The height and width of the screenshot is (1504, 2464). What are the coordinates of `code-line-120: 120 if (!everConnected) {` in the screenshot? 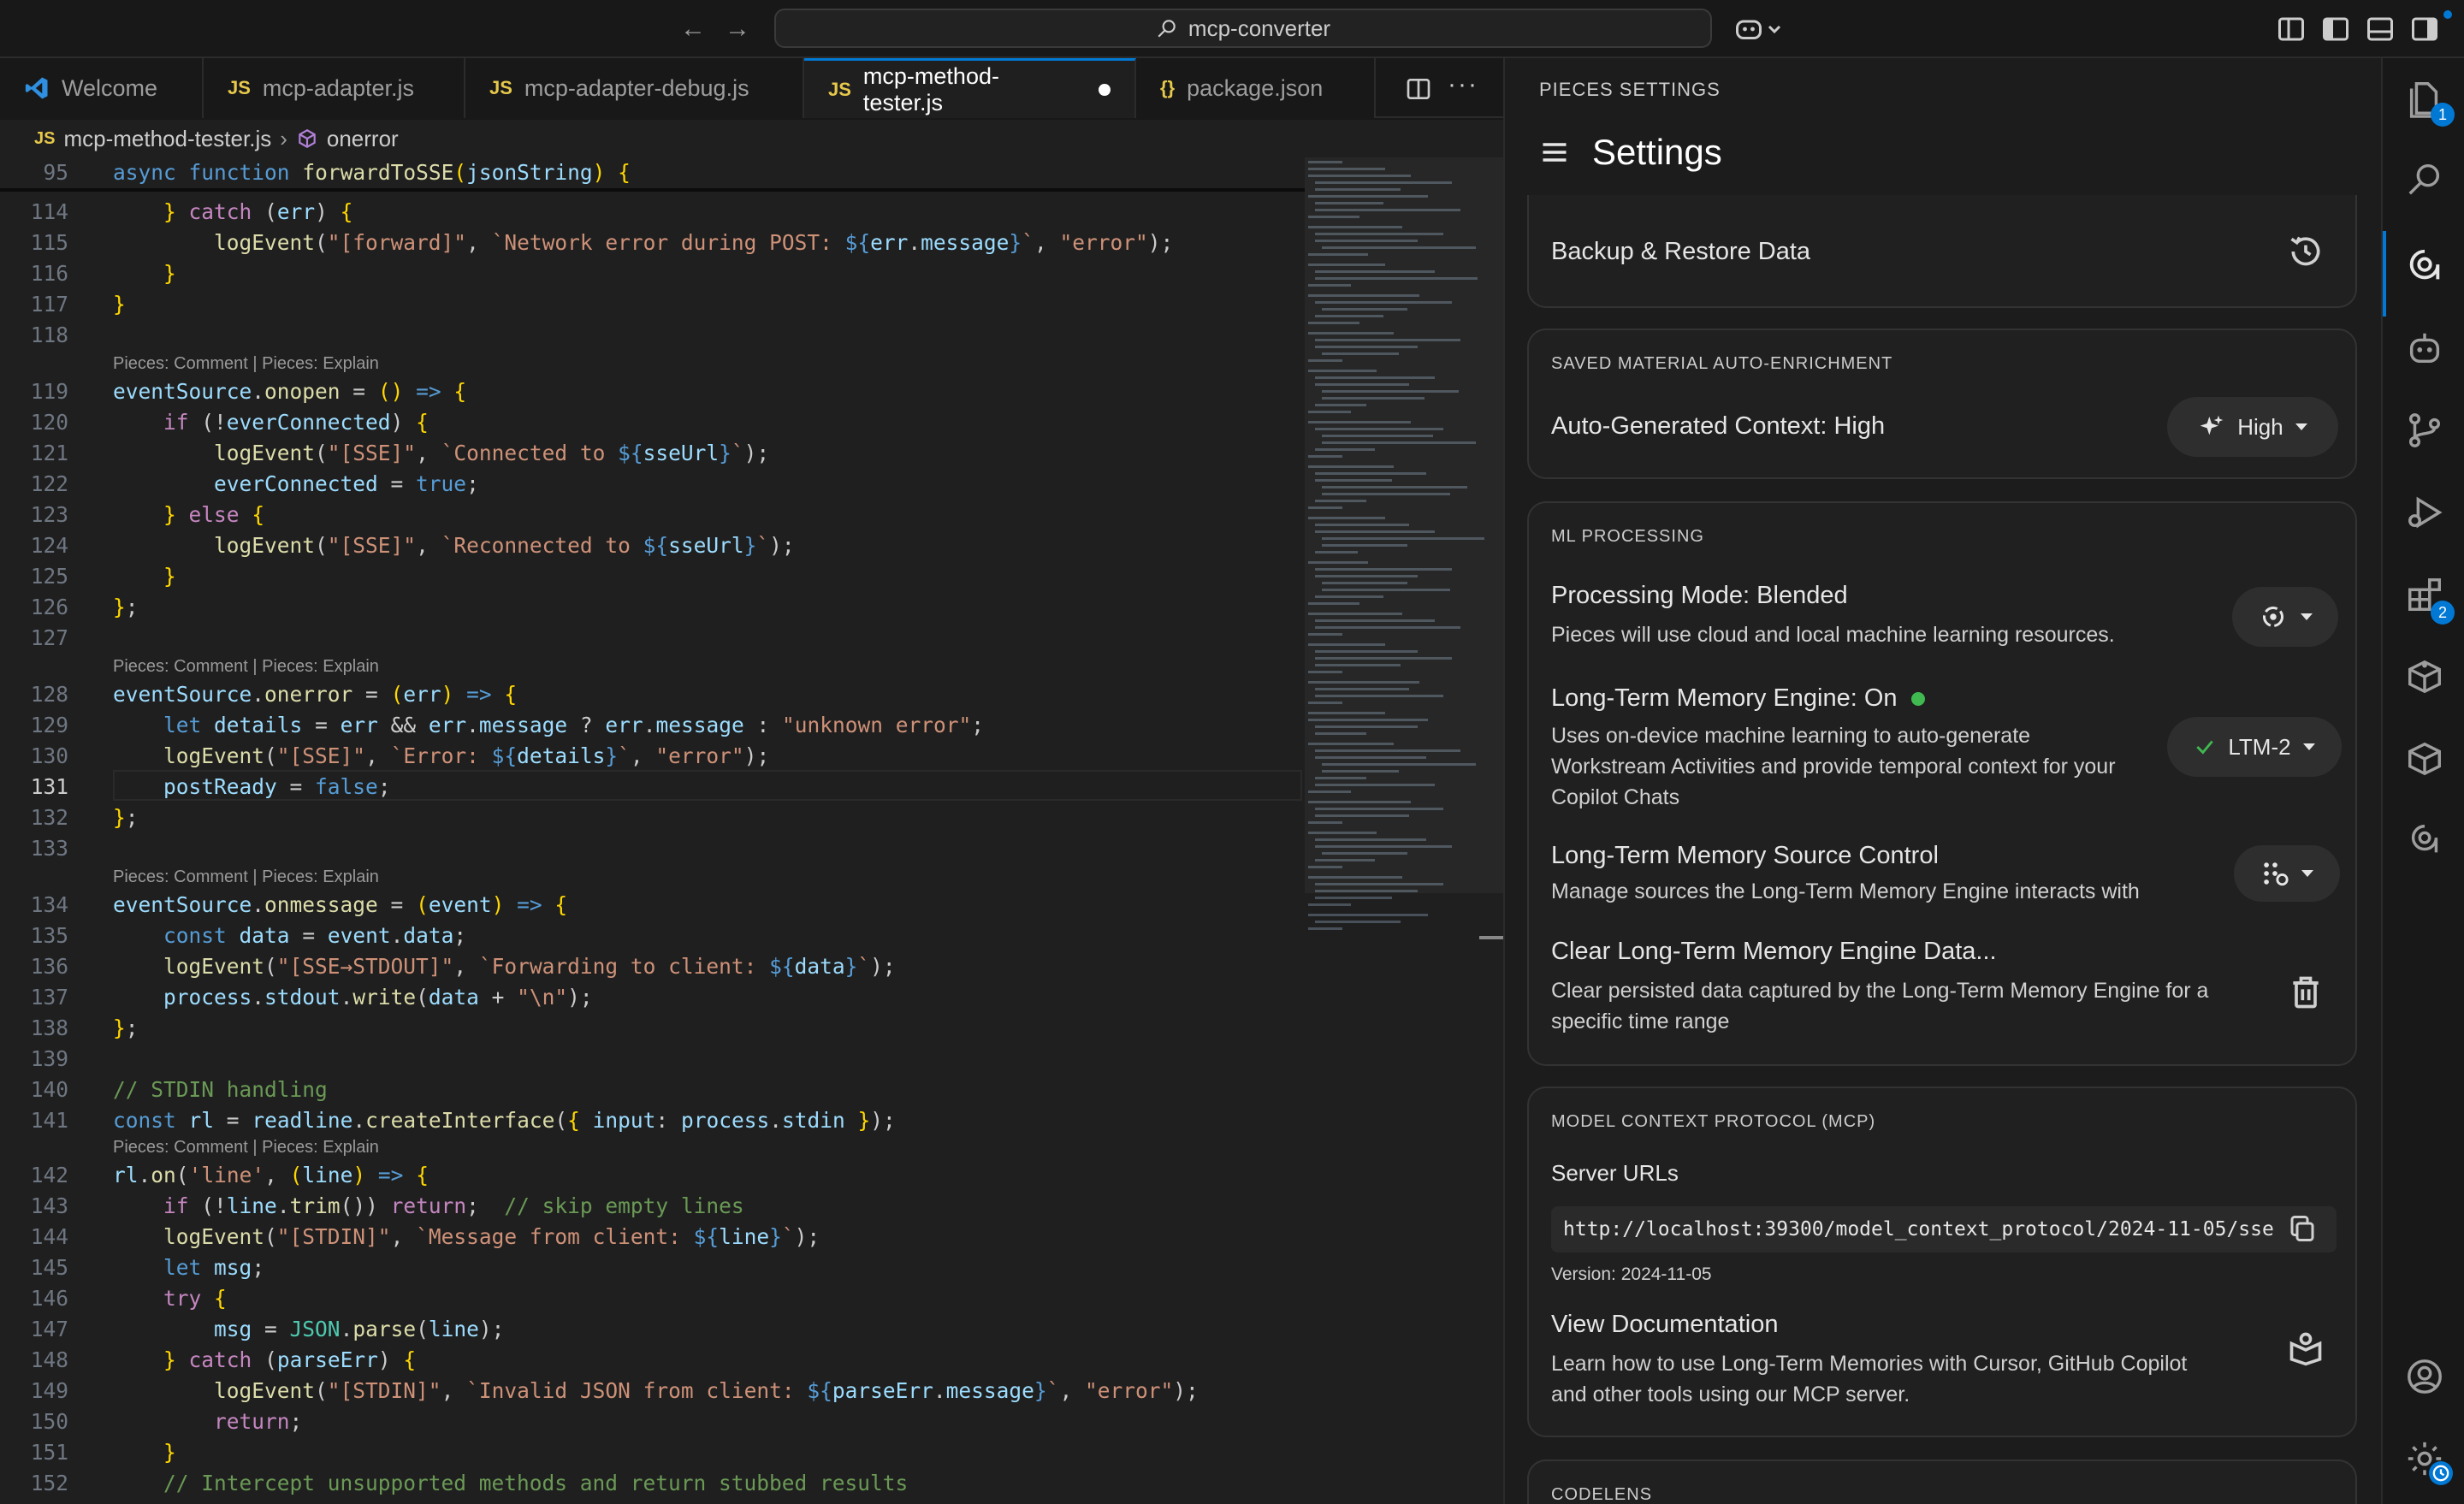 It's located at (650, 423).